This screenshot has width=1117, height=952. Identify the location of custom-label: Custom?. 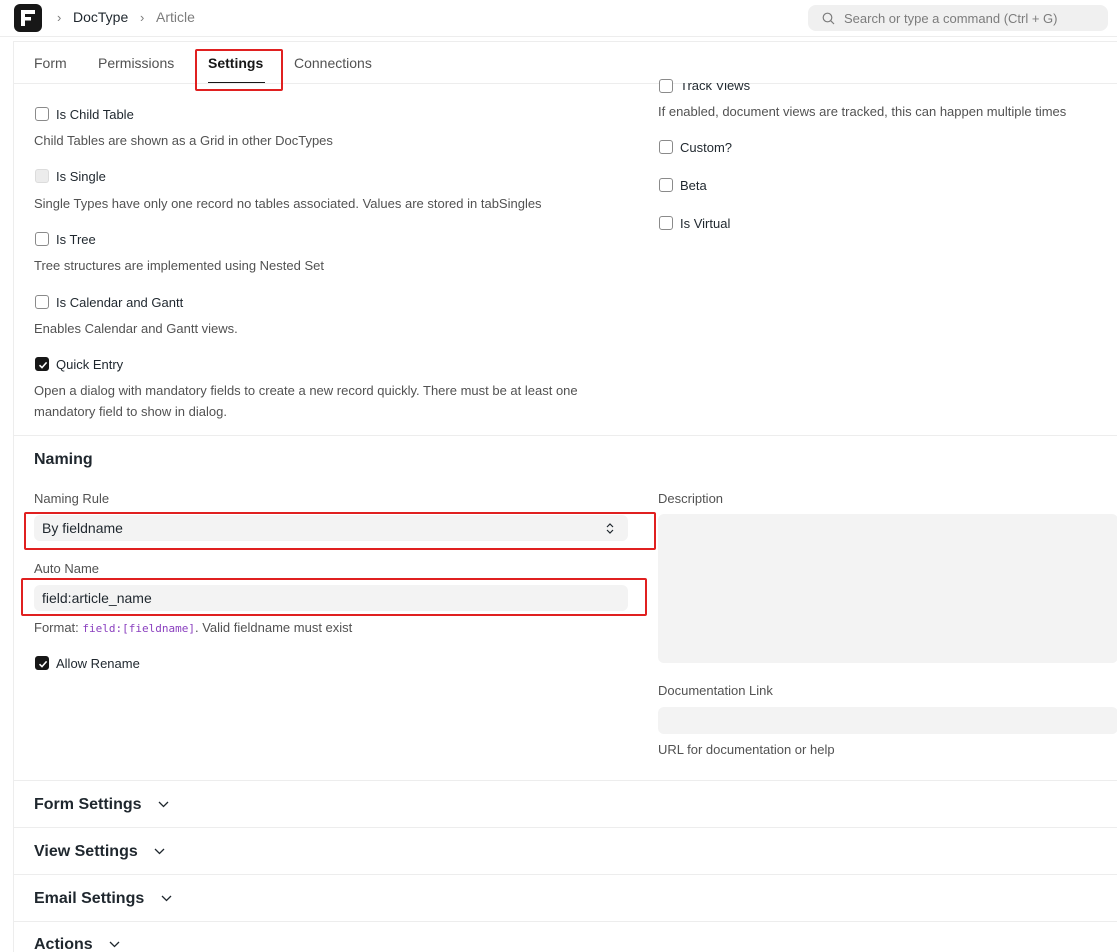
(706, 147).